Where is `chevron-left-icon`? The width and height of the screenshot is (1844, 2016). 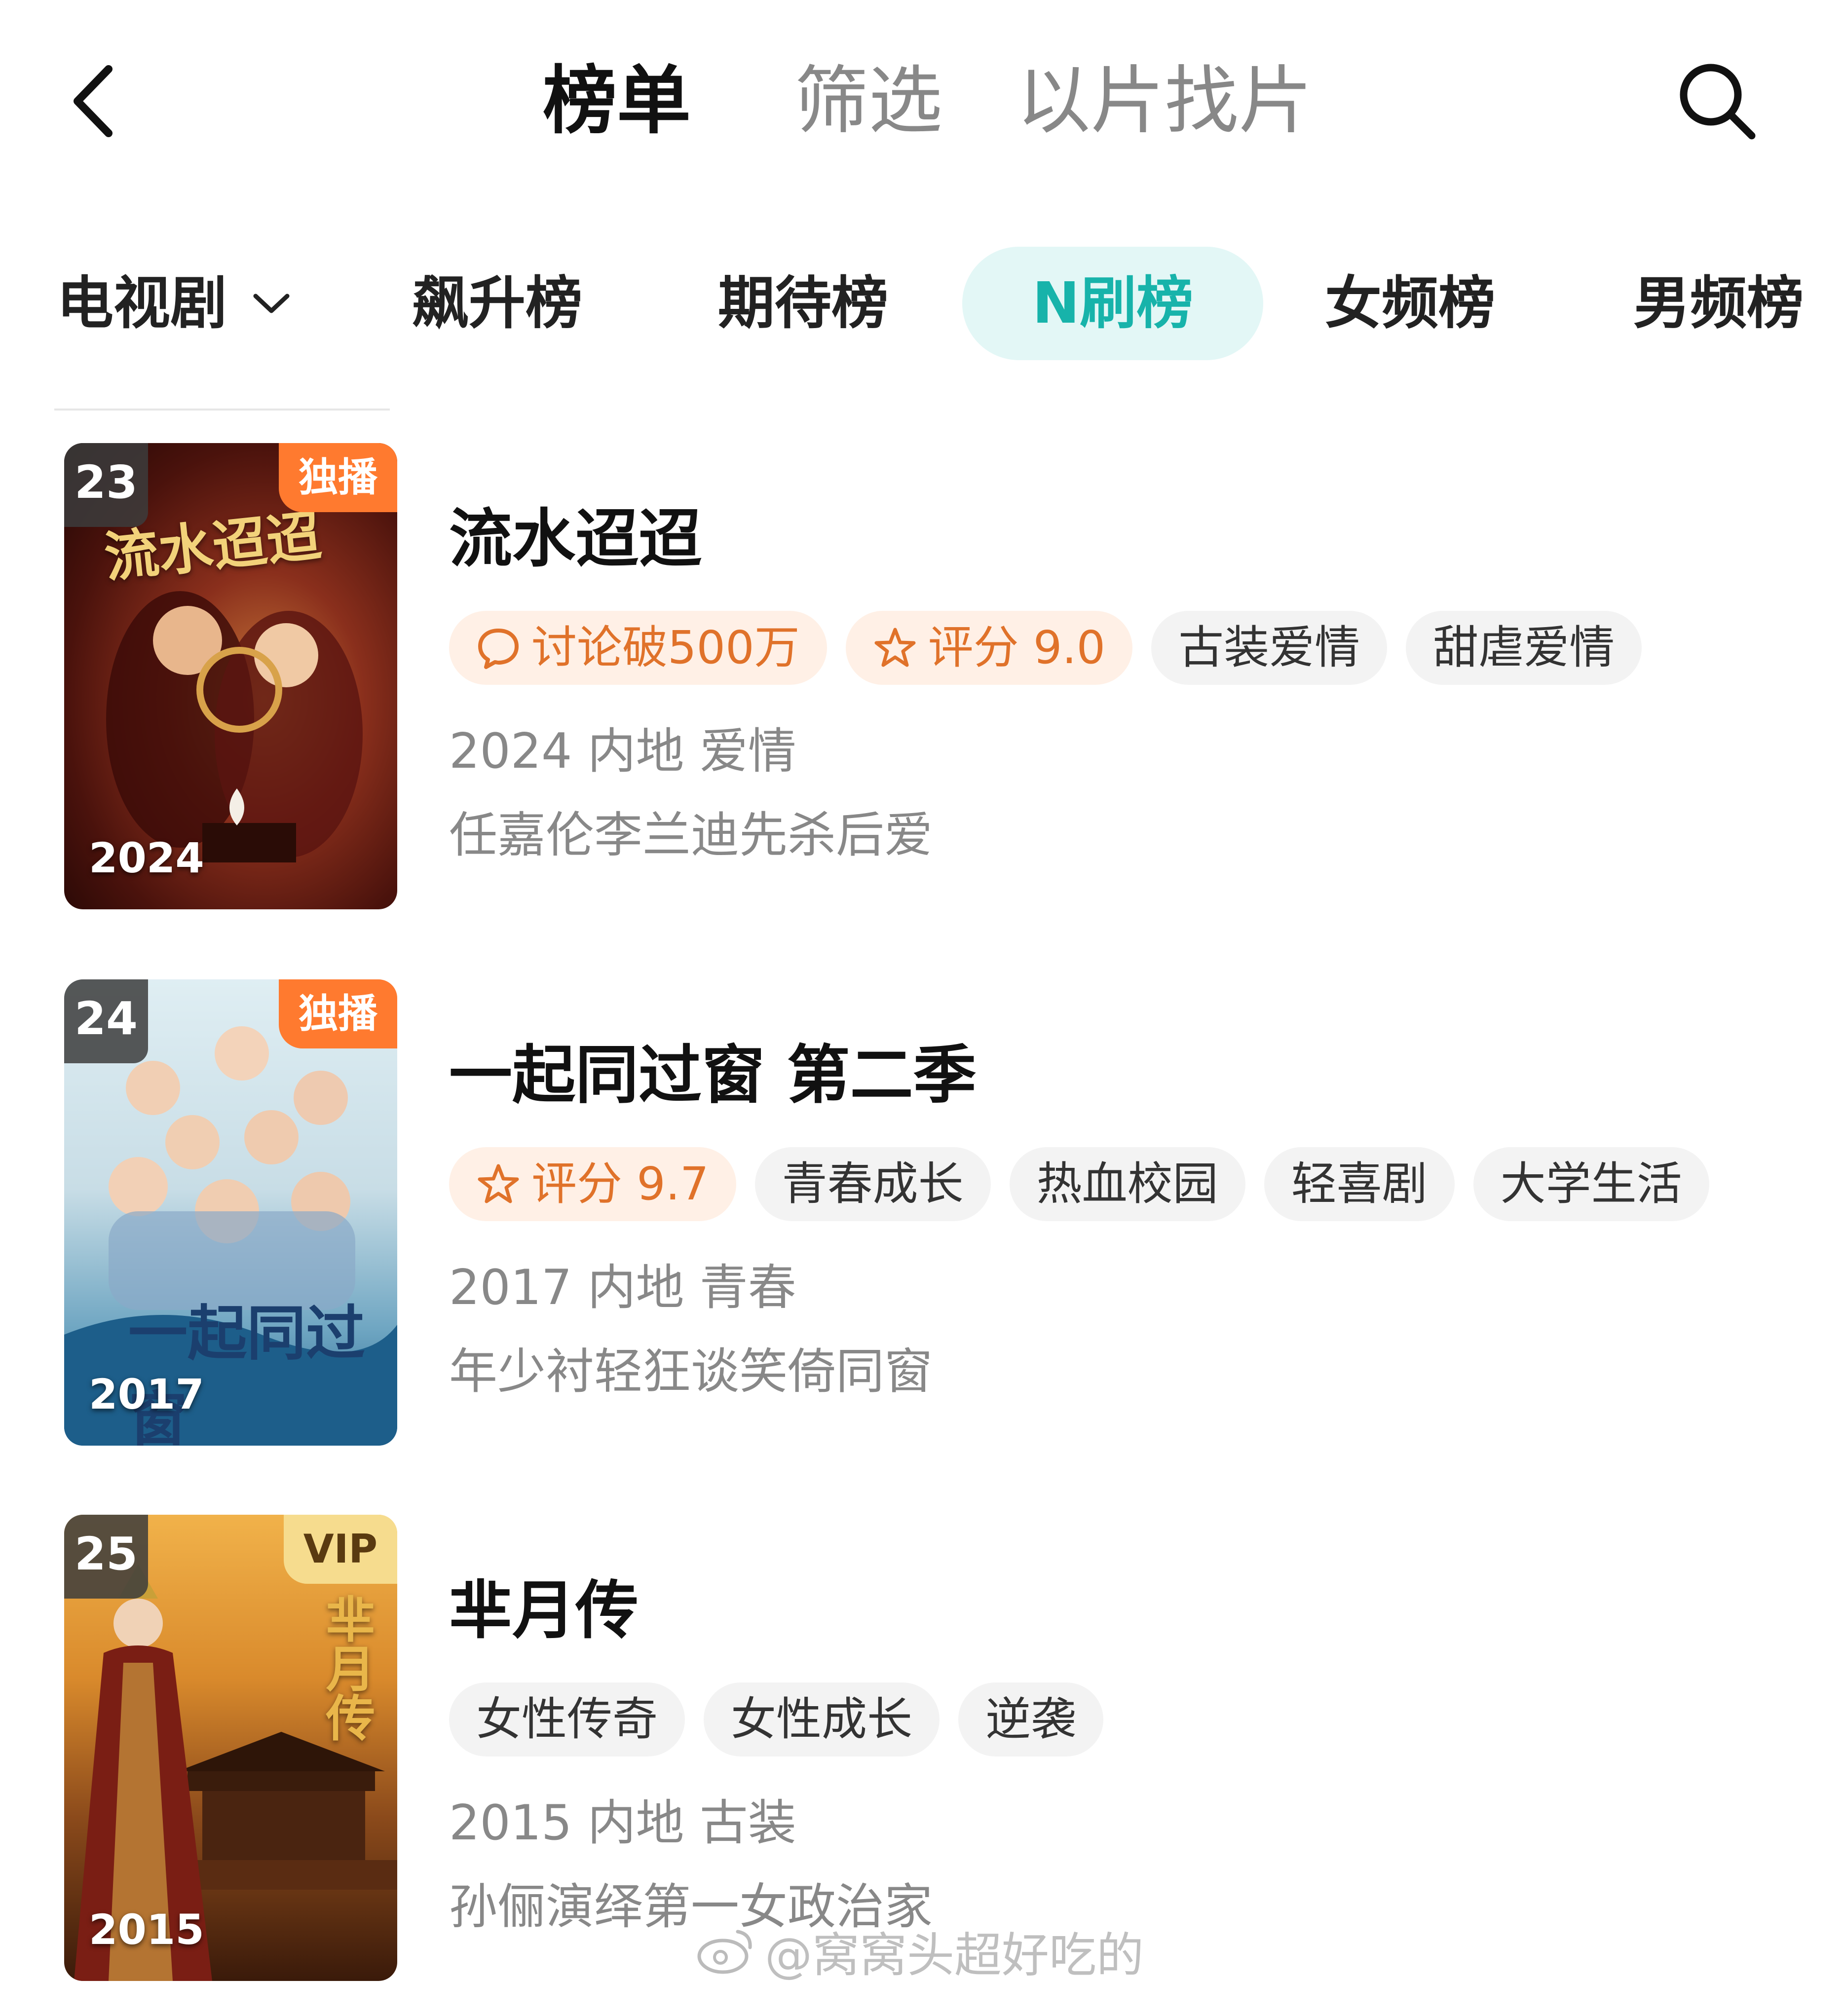
chevron-left-icon is located at coordinates (93, 101).